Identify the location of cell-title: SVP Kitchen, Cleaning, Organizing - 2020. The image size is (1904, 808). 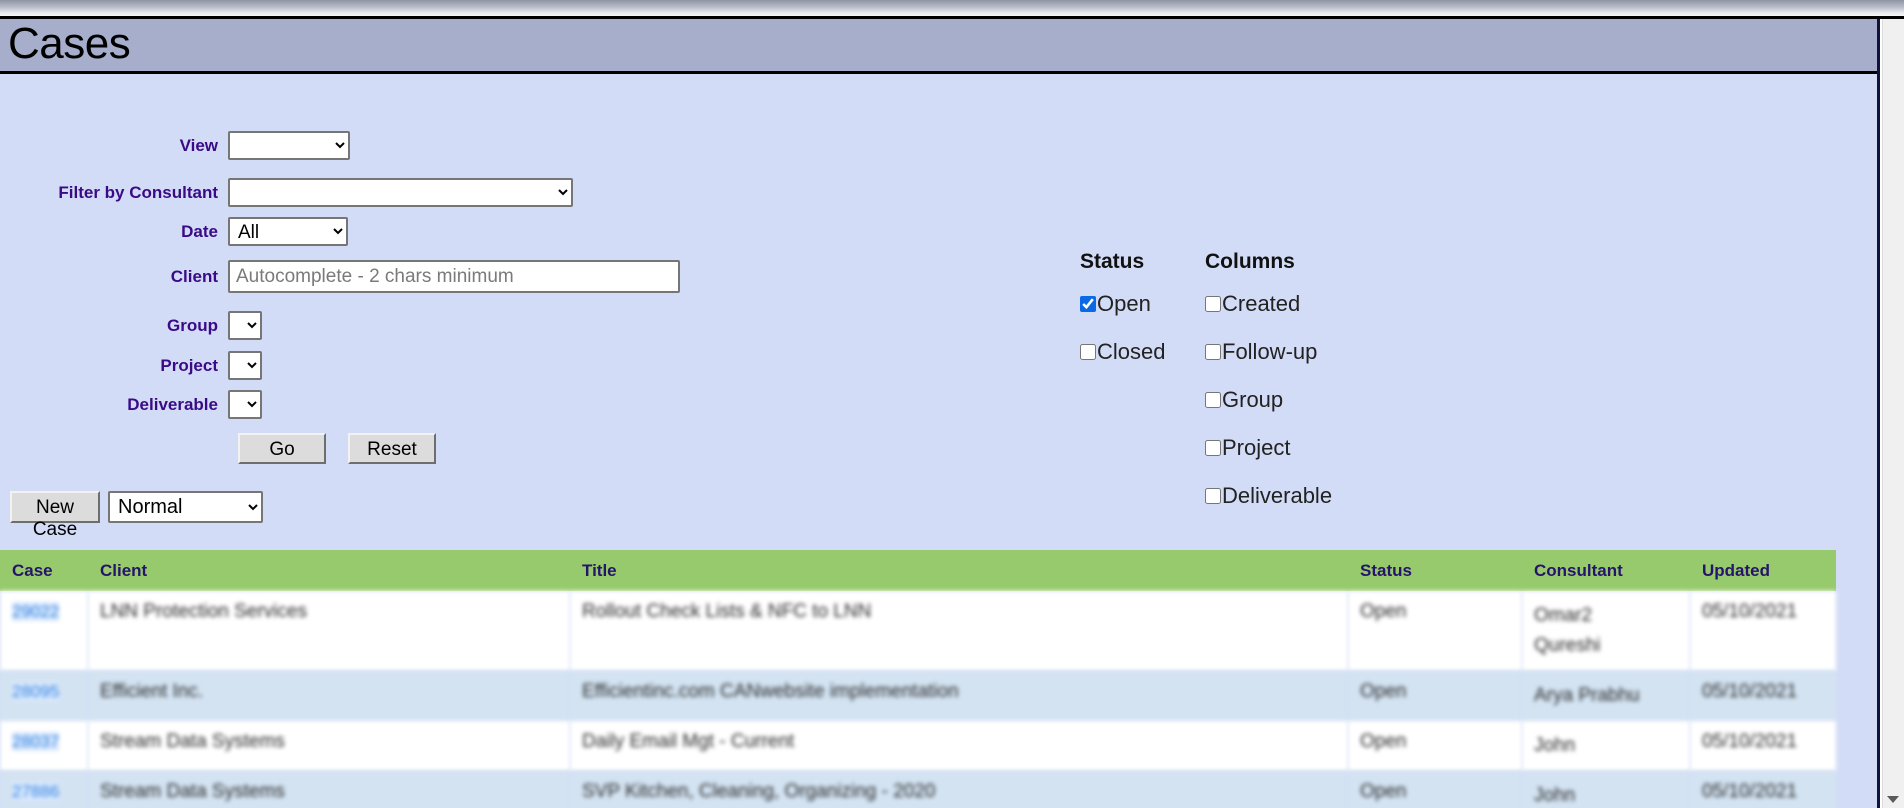
(959, 789).